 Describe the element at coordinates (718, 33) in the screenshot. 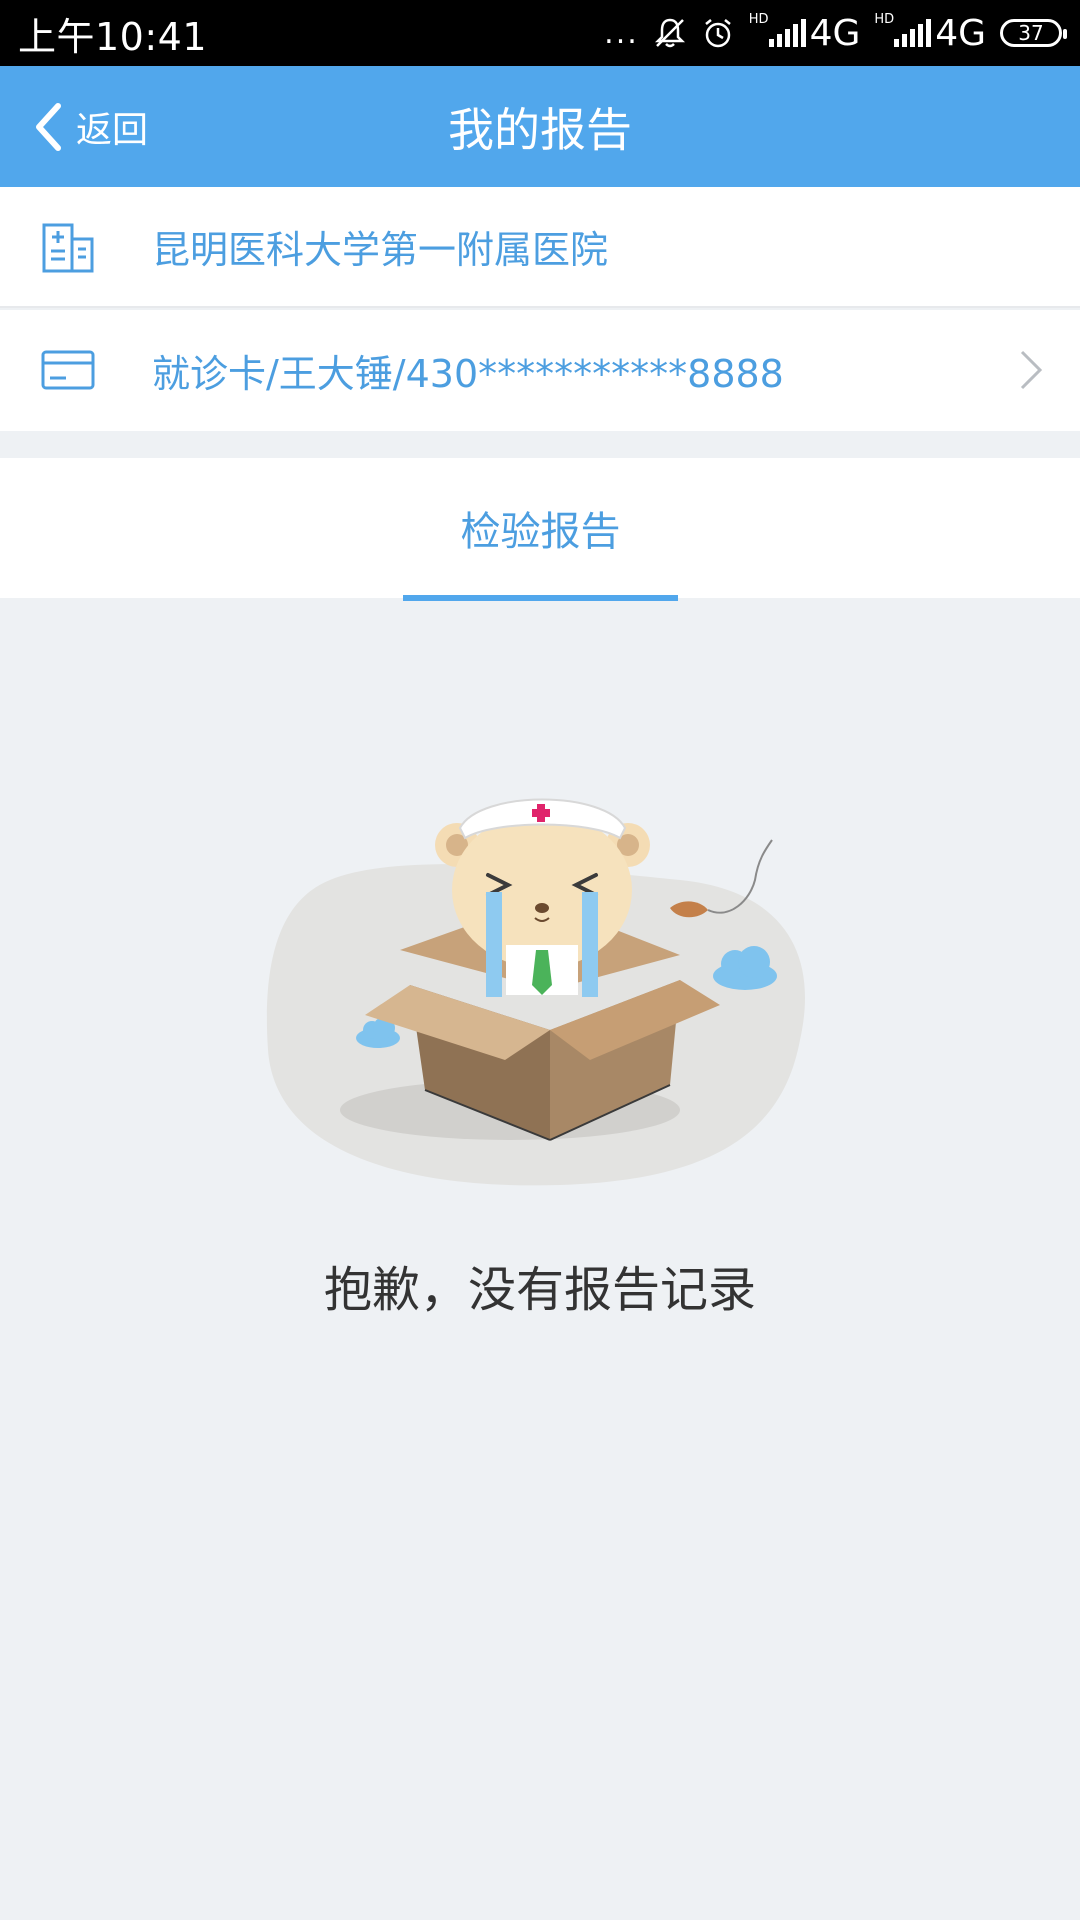

I see `alarm-icon` at that location.